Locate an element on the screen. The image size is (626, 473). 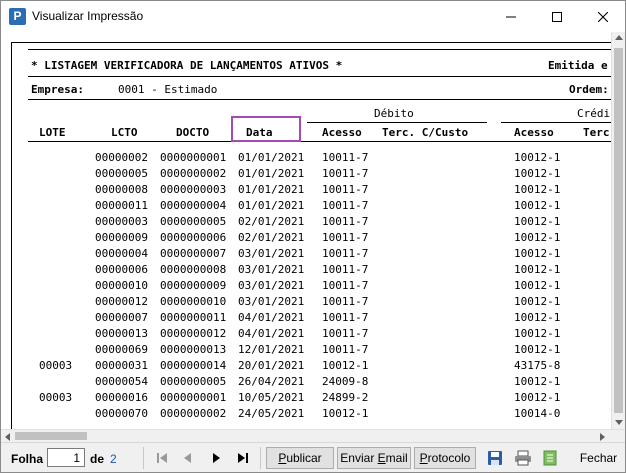
save-button is located at coordinates (495, 458).